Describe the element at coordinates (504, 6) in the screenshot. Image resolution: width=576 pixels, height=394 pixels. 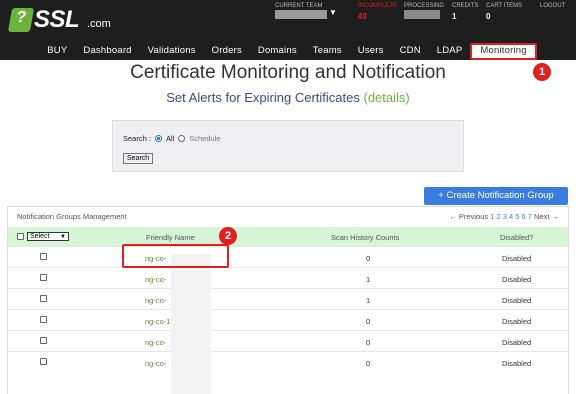
I see `cart-label: CART ITEMS` at that location.